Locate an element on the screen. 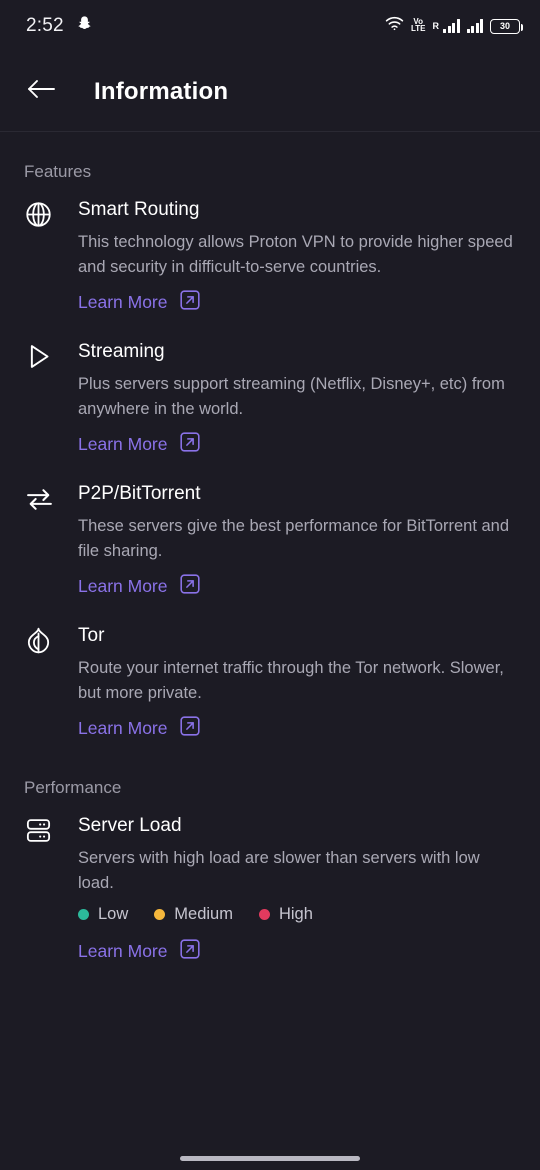  home-indicator is located at coordinates (270, 1158).